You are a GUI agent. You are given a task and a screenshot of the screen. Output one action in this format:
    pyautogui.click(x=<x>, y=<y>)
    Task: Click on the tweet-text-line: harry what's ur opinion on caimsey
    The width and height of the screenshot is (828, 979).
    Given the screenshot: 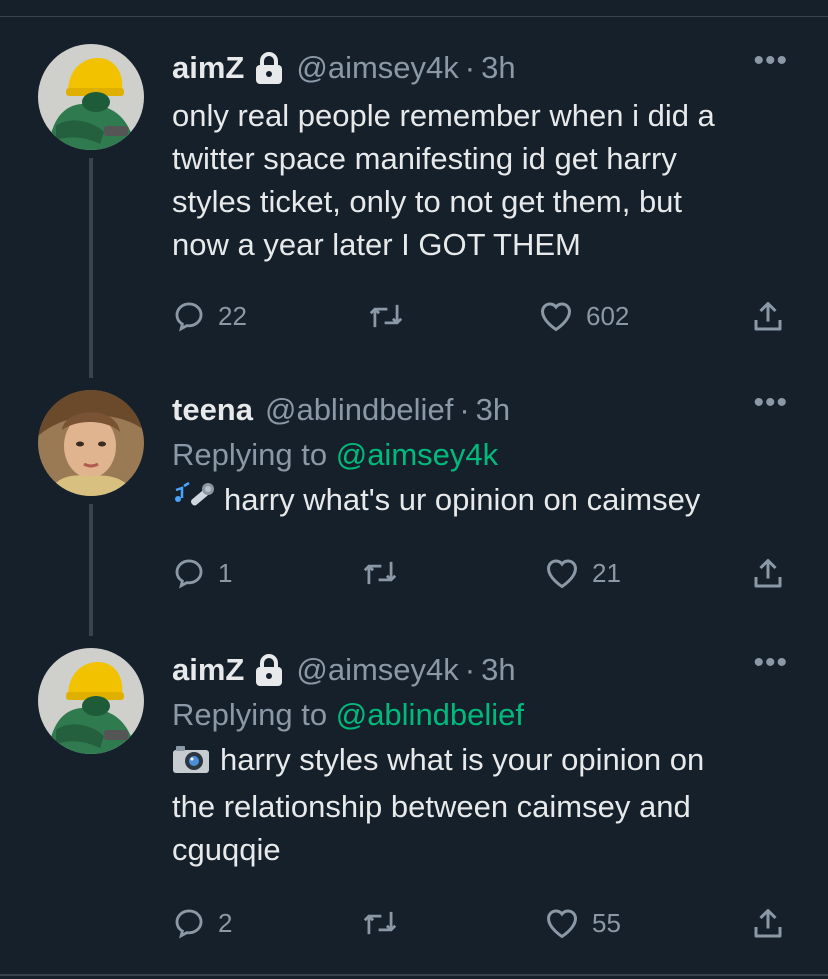 What is the action you would take?
    pyautogui.click(x=462, y=499)
    